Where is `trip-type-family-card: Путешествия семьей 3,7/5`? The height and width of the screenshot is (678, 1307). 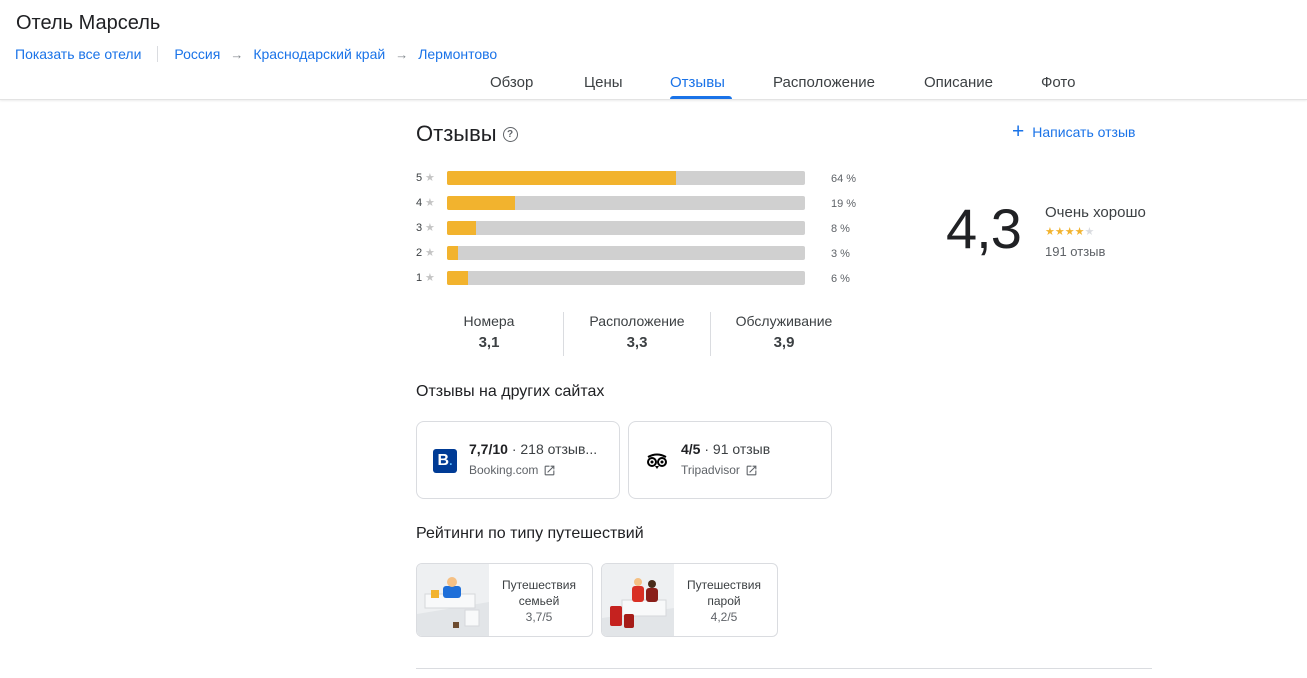 trip-type-family-card: Путешествия семьей 3,7/5 is located at coordinates (504, 600).